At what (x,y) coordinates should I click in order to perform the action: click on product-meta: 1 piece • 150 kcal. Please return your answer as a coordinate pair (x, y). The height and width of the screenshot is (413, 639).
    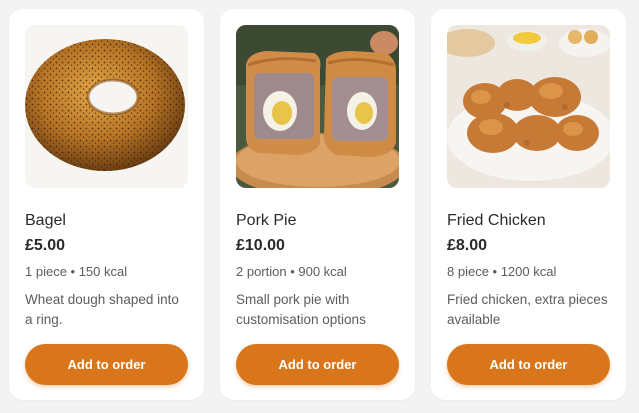
    Looking at the image, I should click on (76, 271).